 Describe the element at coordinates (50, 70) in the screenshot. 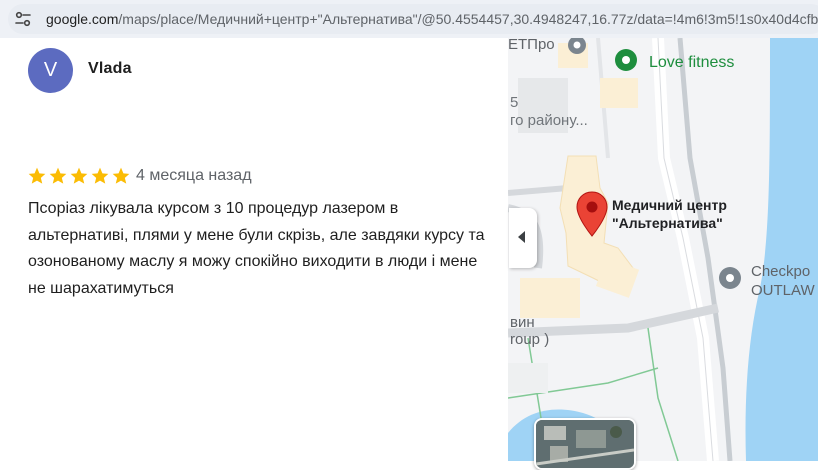

I see `avatar: V` at that location.